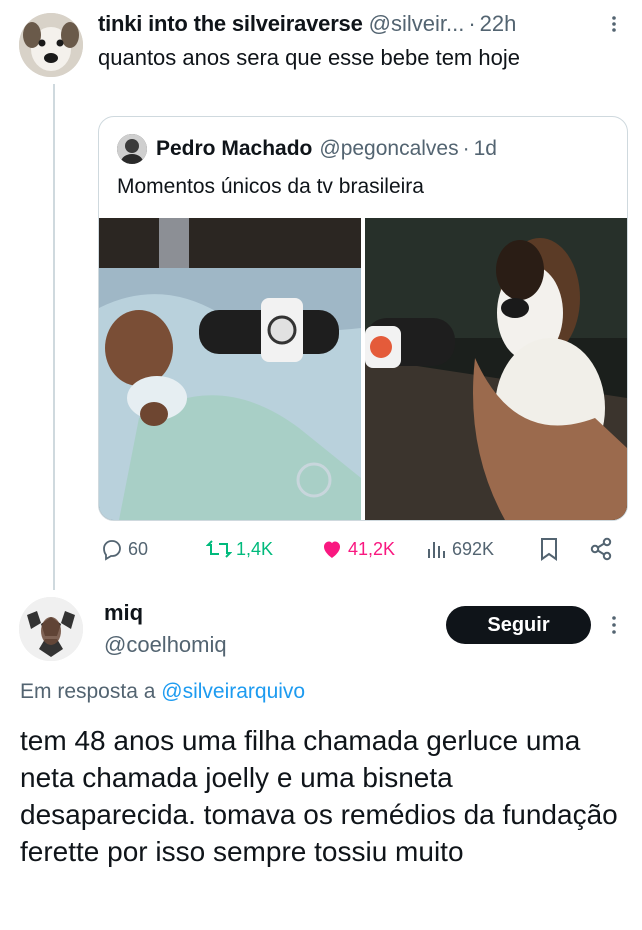  What do you see at coordinates (332, 549) in the screenshot?
I see `heart-icon` at bounding box center [332, 549].